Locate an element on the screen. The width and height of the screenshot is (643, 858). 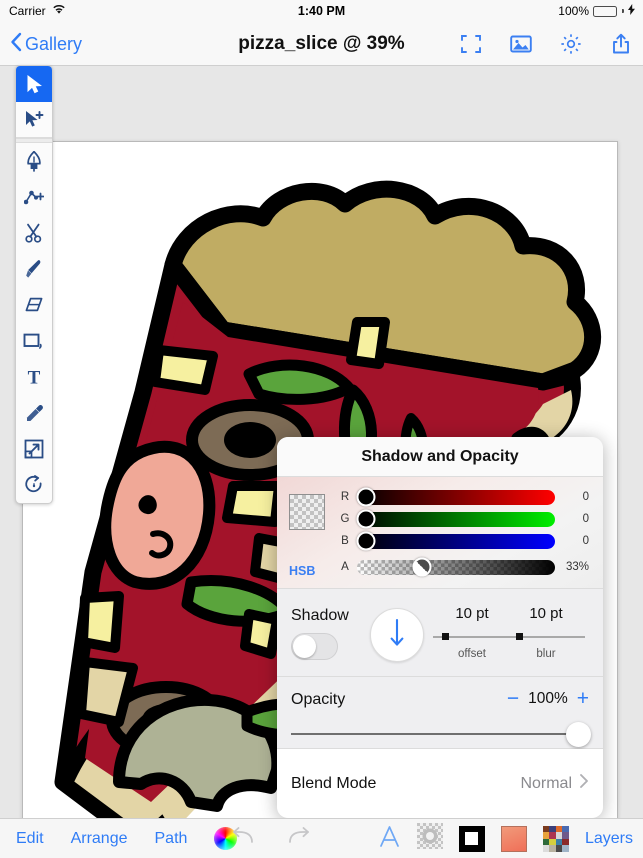
color-picker-section: R 0 G 0 B 0 A 33% HSB is located at coordinates (440, 533).